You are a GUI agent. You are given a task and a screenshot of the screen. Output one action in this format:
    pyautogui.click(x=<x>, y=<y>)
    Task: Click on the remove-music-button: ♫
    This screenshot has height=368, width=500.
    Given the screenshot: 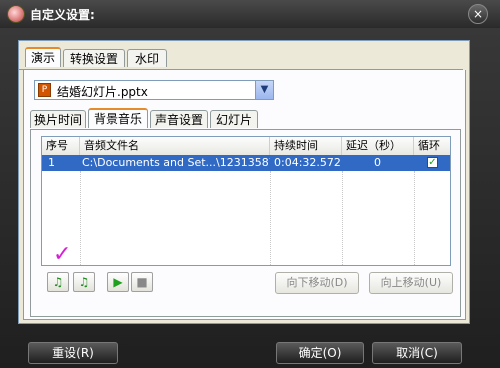 What is the action you would take?
    pyautogui.click(x=84, y=282)
    